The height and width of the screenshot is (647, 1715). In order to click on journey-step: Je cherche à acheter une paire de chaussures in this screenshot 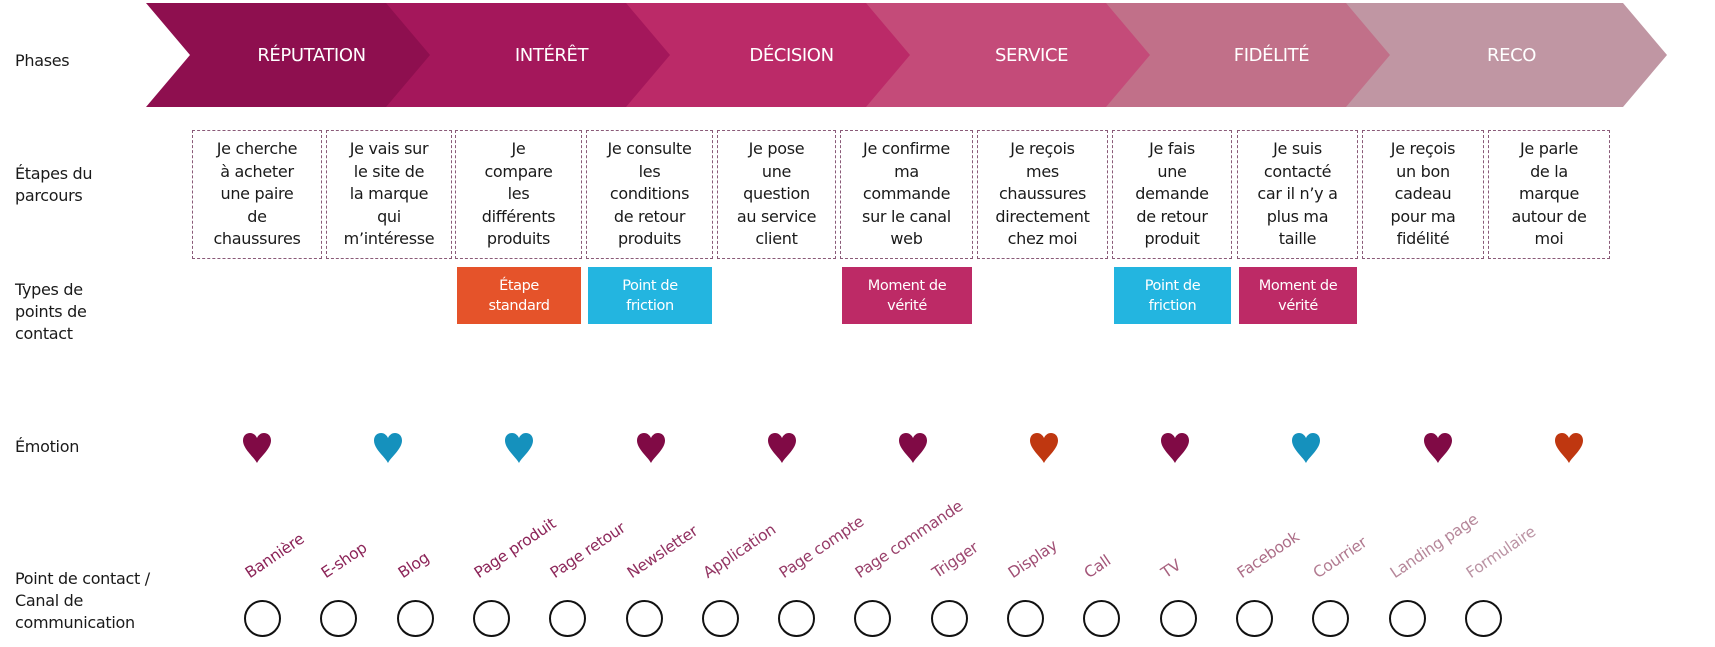, I will do `click(257, 194)`.